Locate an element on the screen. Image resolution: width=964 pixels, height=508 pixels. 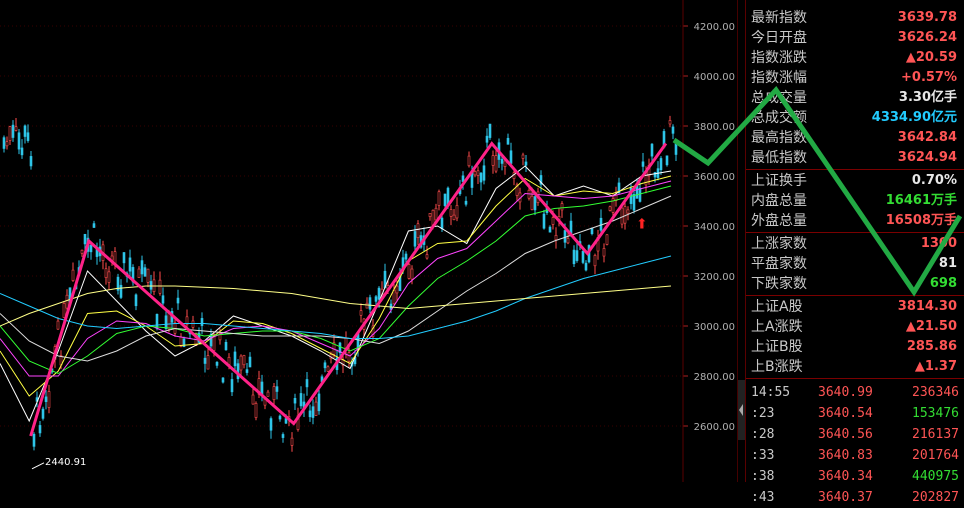
tick-time: :33 is located at coordinates (763, 455).